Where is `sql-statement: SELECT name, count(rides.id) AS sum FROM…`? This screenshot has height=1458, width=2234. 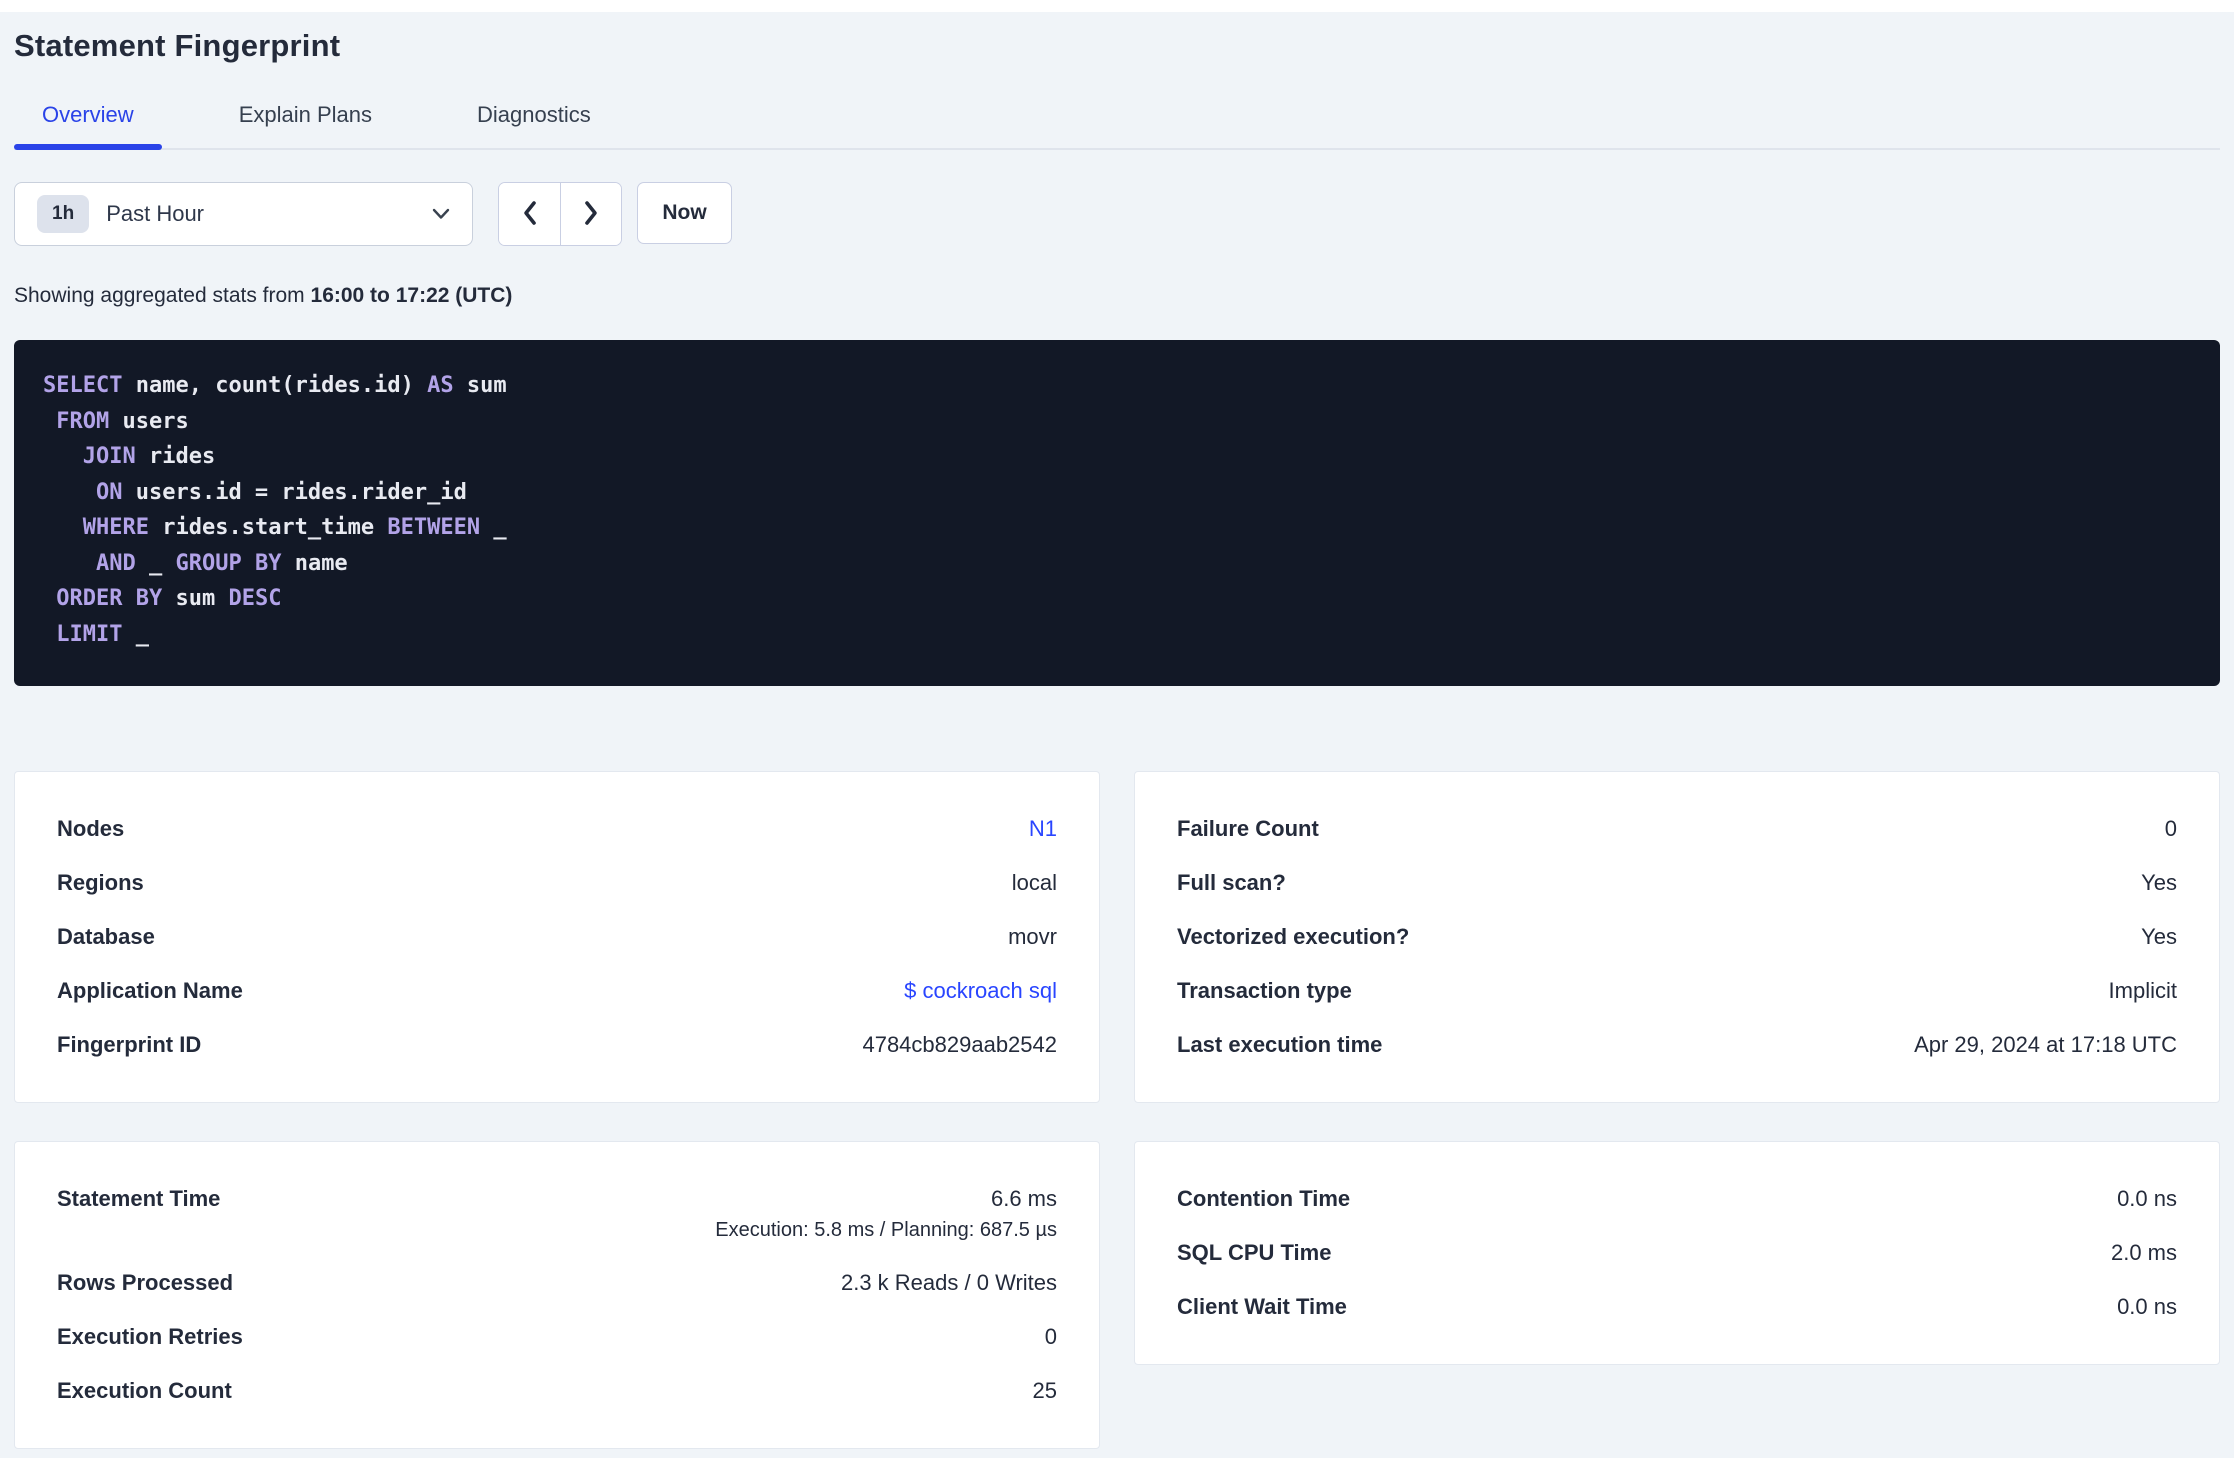
sql-statement: SELECT name, count(rides.id) AS sum FROM… is located at coordinates (275, 510).